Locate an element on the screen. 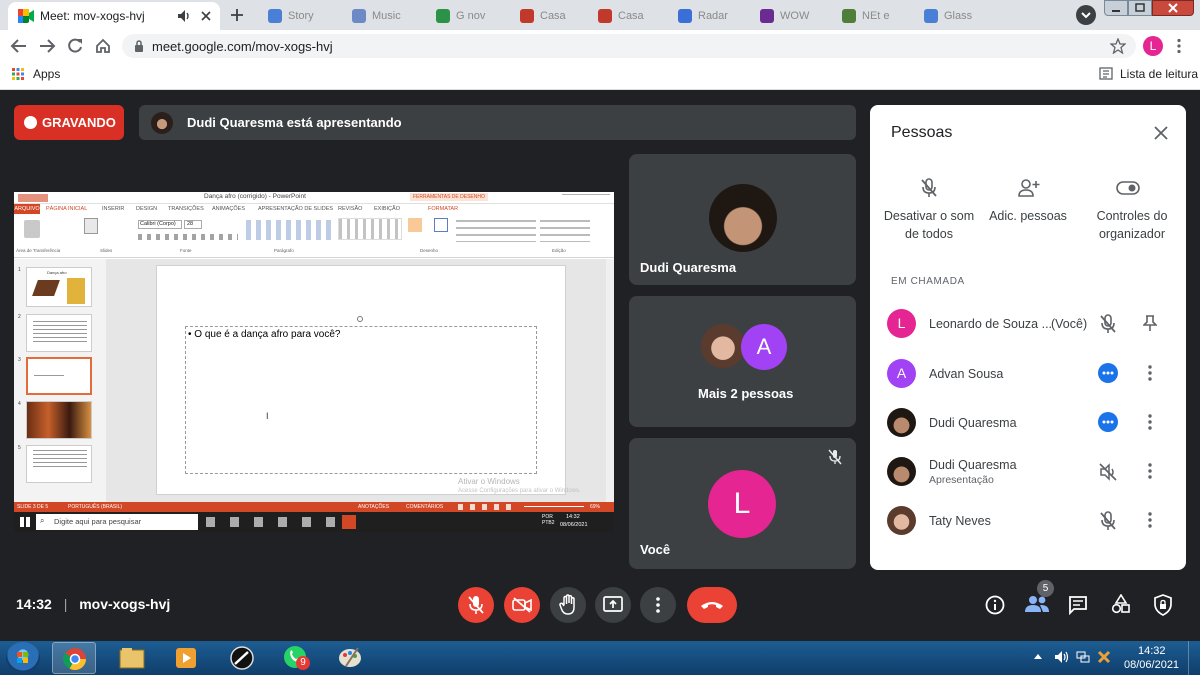 This screenshot has width=1200, height=675. ppt-tab: EXIBIÇÃO is located at coordinates (387, 209).